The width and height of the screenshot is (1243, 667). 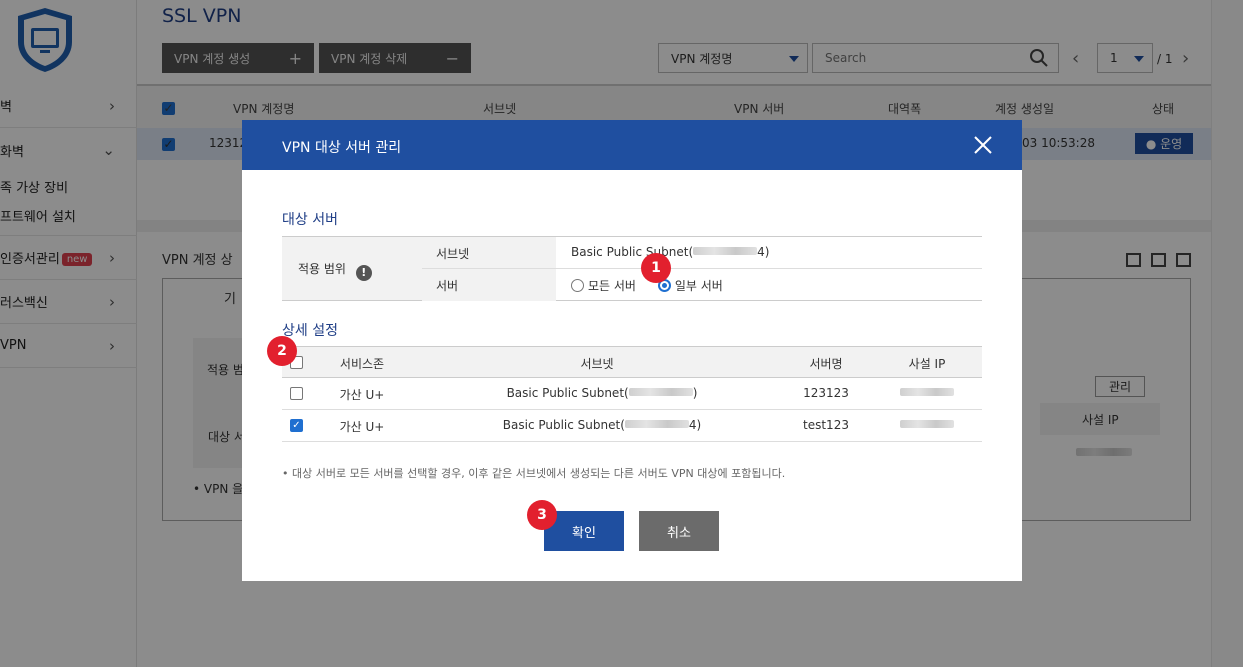 I want to click on section-title-target: 대상 서버, so click(x=310, y=220).